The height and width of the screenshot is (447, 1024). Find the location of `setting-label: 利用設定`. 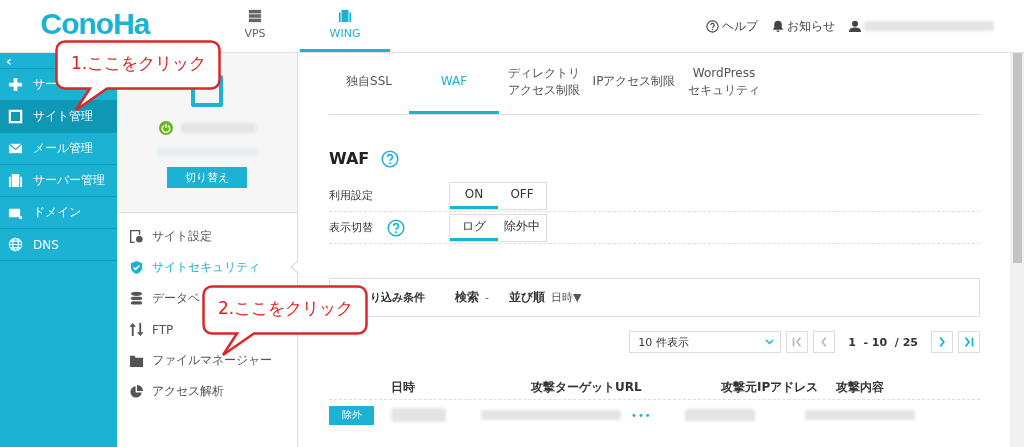

setting-label: 利用設定 is located at coordinates (351, 195).